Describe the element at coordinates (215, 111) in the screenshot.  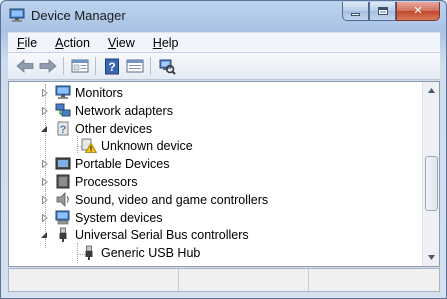
I see `tree-node-network-adapters: Network adapters` at that location.